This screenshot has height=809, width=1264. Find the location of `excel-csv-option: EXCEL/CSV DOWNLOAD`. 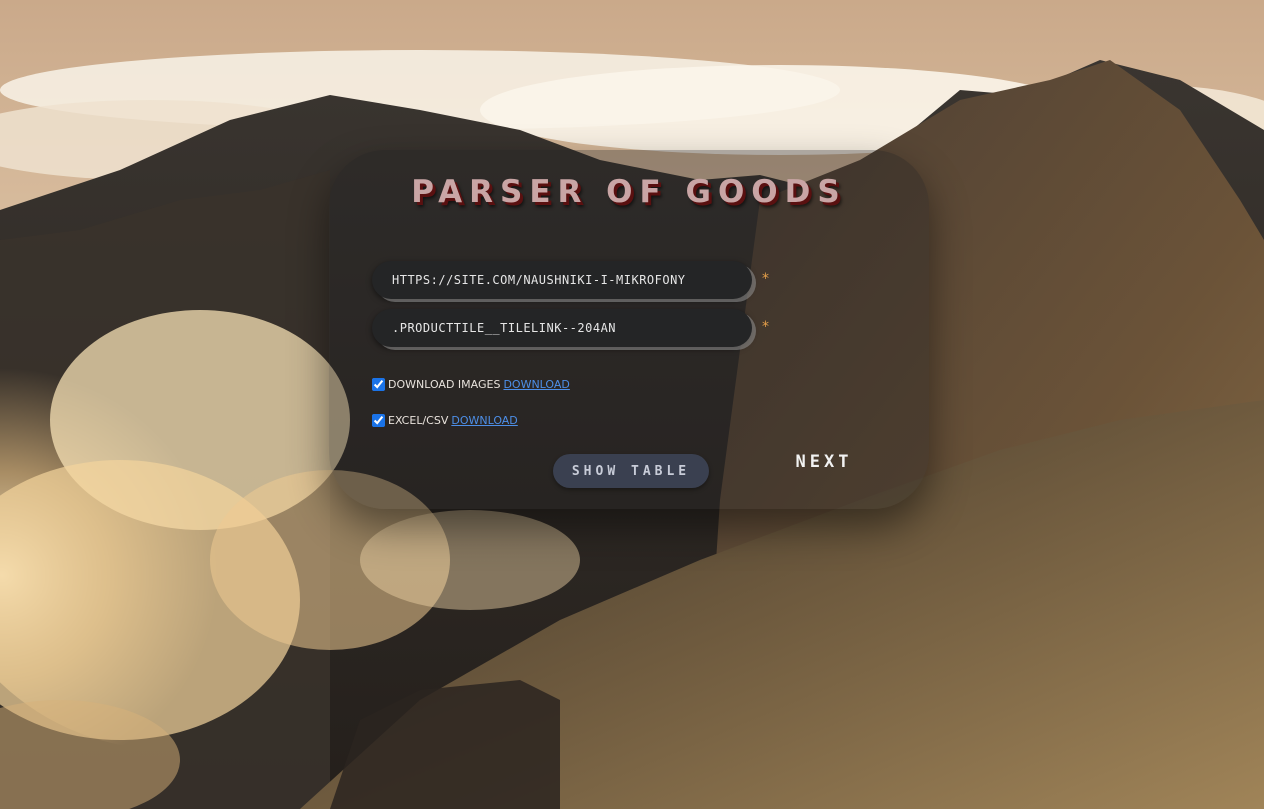

excel-csv-option: EXCEL/CSV DOWNLOAD is located at coordinates (445, 420).